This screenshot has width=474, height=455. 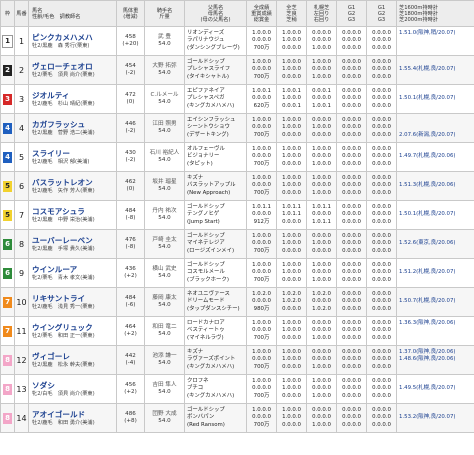 What do you see at coordinates (206, 40) in the screenshot?
I see `dam-name: ラパリナウジュ` at bounding box center [206, 40].